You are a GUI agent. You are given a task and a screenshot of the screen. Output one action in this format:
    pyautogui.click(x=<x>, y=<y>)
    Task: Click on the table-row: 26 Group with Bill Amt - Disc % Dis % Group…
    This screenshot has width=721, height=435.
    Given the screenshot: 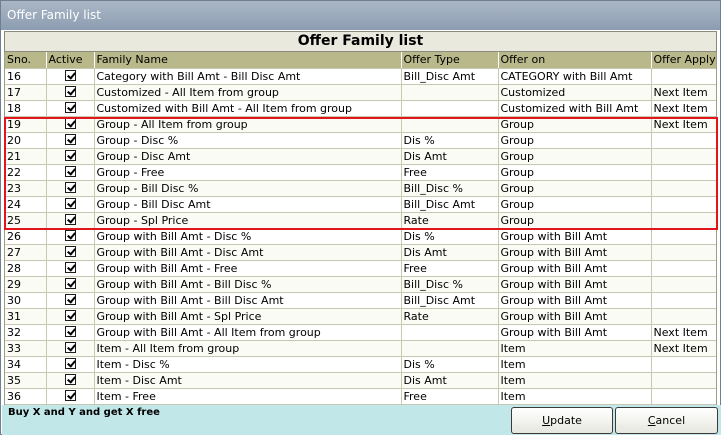 What is the action you would take?
    pyautogui.click(x=360, y=236)
    